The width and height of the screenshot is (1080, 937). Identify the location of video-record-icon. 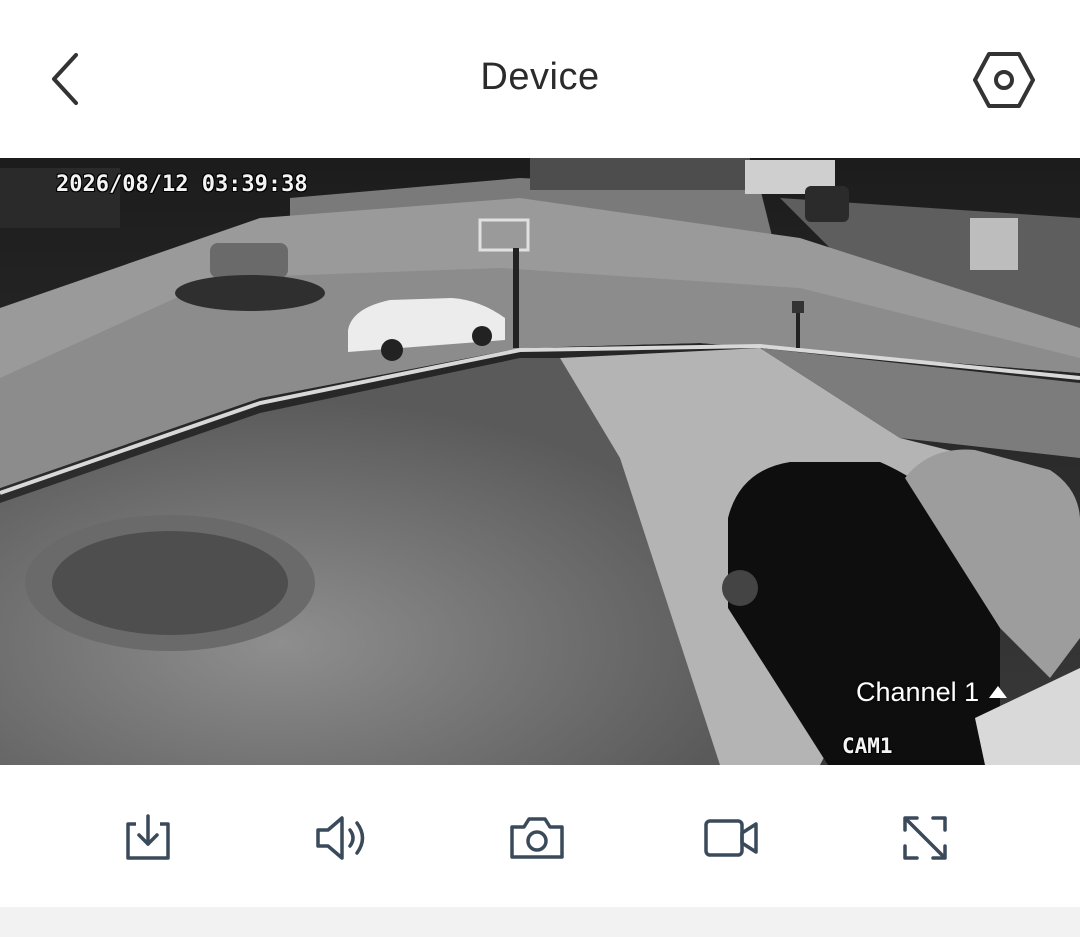
(731, 838).